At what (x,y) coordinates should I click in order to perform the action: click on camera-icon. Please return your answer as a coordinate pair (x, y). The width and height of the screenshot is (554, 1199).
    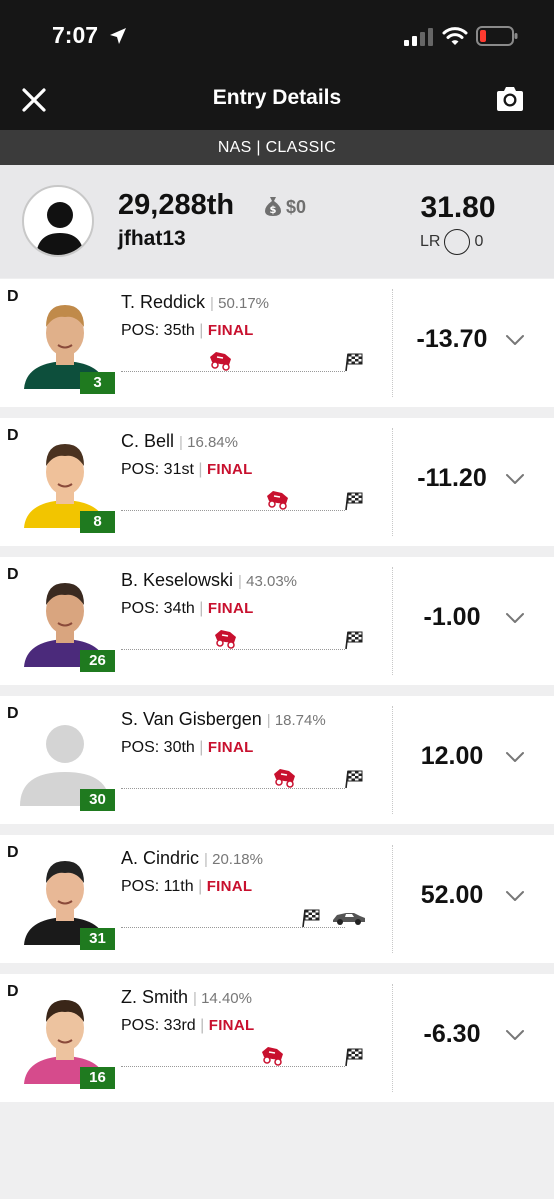
    Looking at the image, I should click on (510, 99).